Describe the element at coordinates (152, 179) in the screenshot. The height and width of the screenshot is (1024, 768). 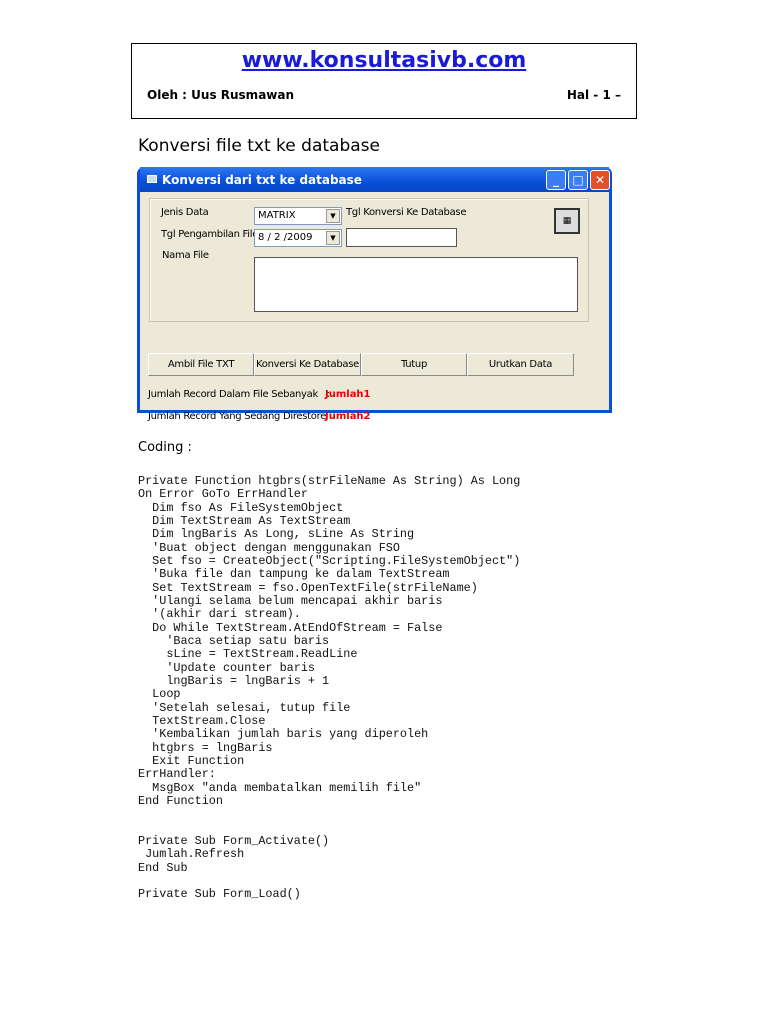
I see `app-icon` at that location.